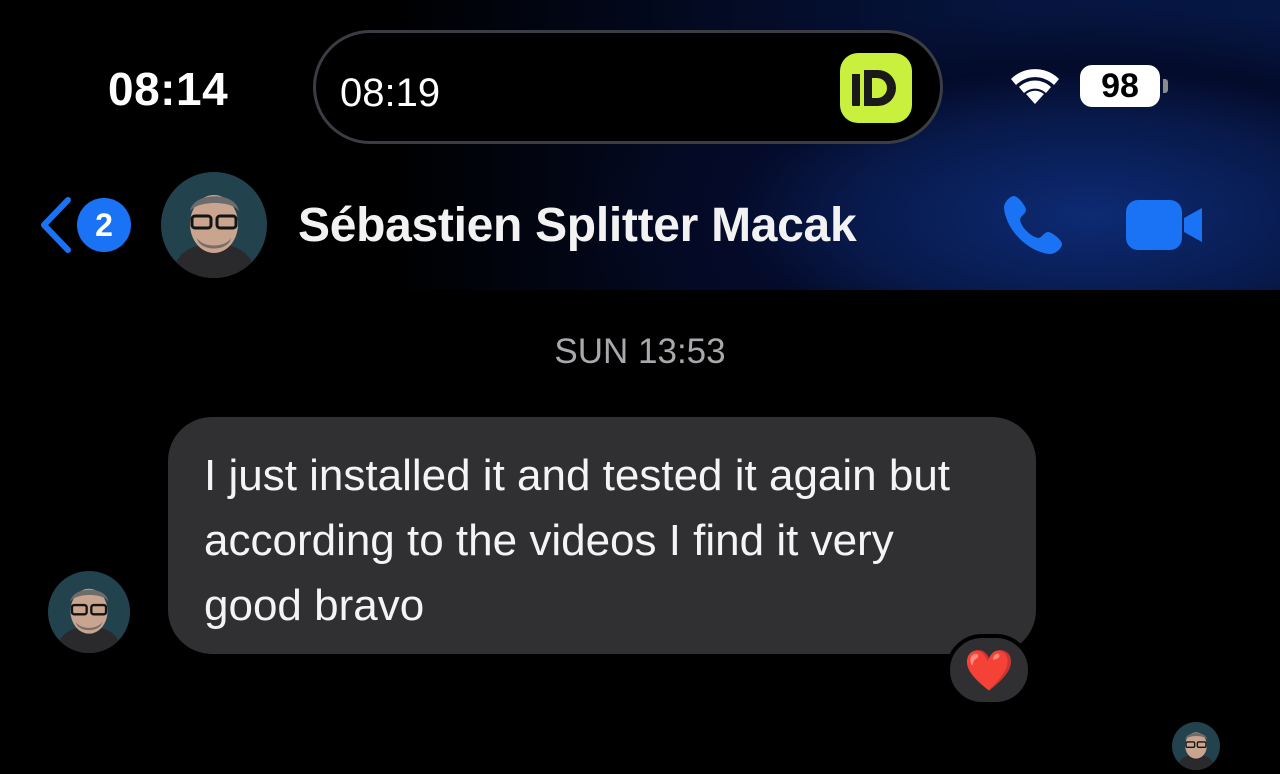 The height and width of the screenshot is (774, 1280). Describe the element at coordinates (1196, 746) in the screenshot. I see `read-receipt-avatar` at that location.